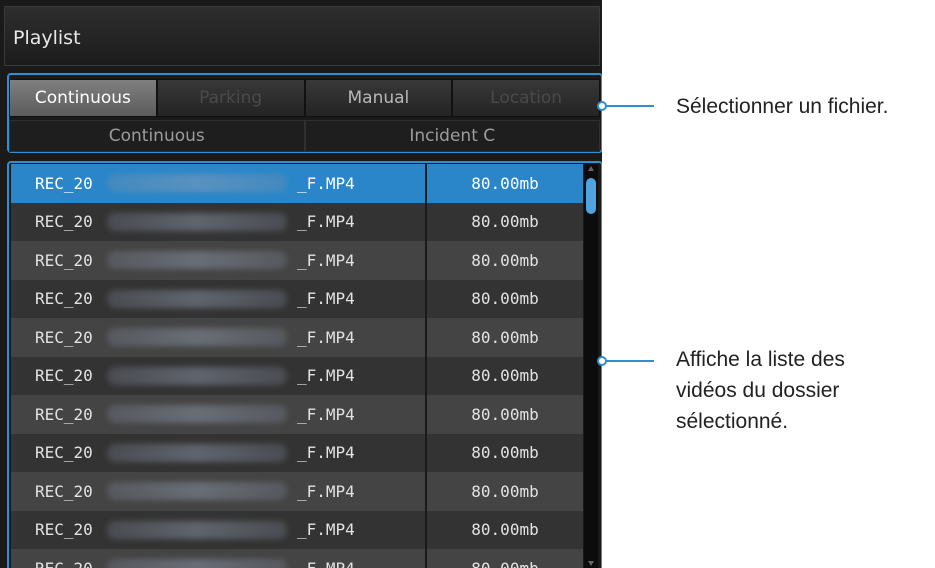  What do you see at coordinates (591, 196) in the screenshot?
I see `scrollbar-thumb` at bounding box center [591, 196].